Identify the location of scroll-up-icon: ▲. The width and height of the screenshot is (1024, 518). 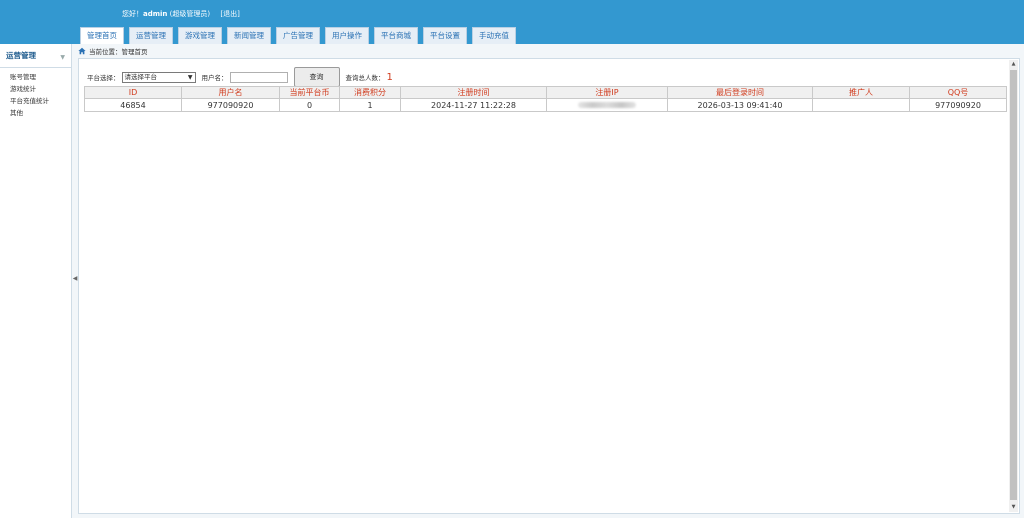
(1013, 64).